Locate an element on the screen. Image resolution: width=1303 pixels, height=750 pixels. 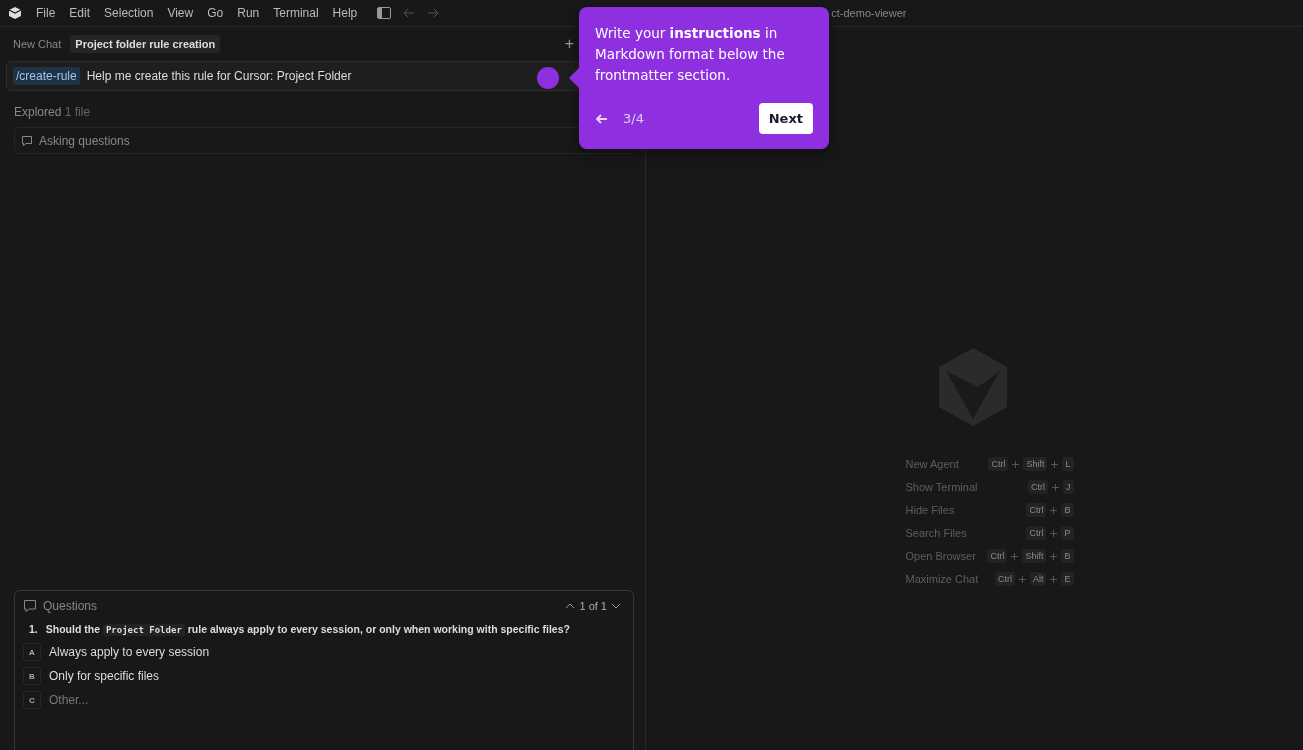
key-cap: Alt is located at coordinates (1038, 579).